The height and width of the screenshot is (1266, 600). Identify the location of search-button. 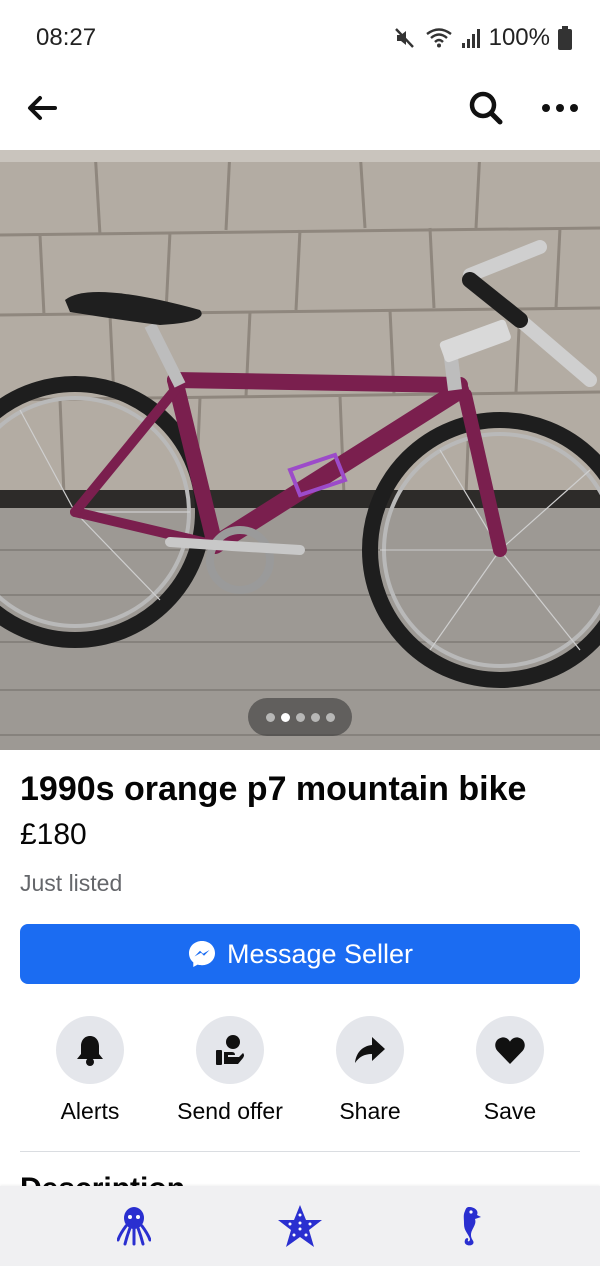
(486, 108).